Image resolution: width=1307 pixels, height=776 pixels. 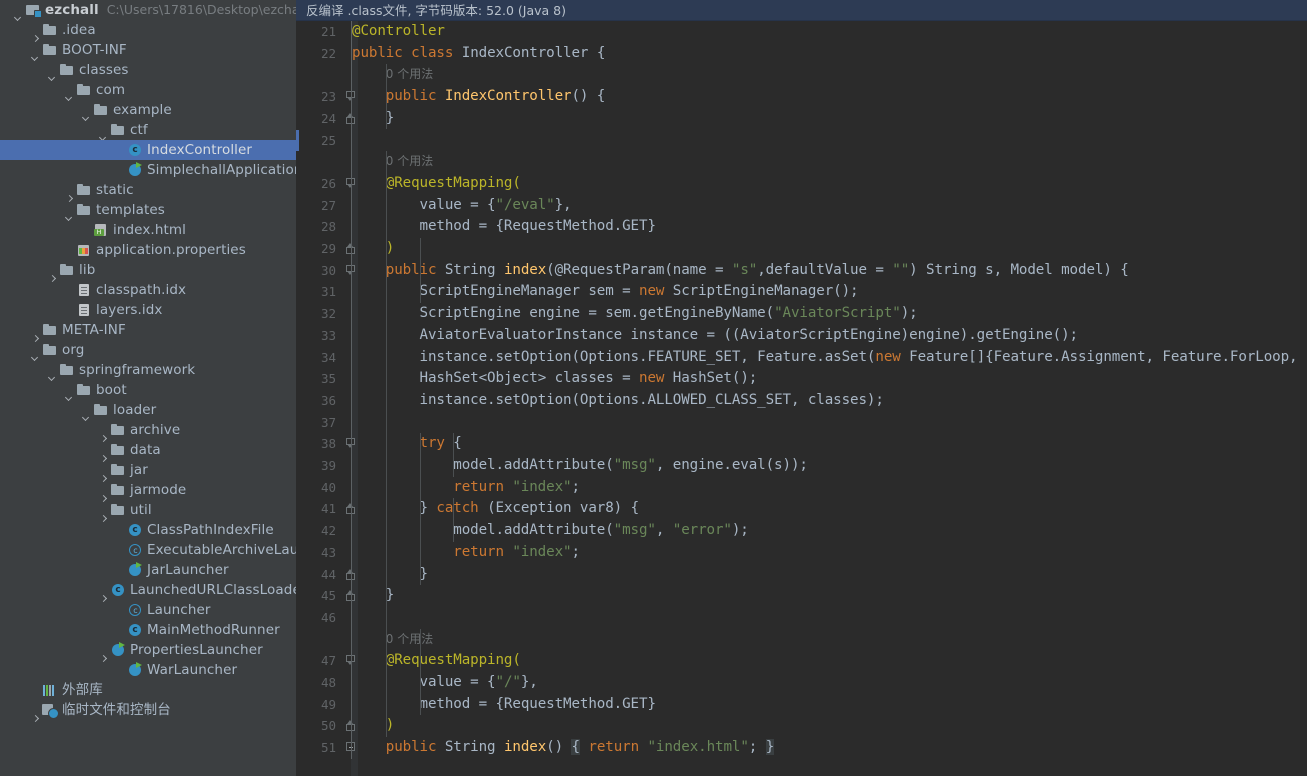 What do you see at coordinates (148, 250) in the screenshot?
I see `tree-row-application-properties: application.properties` at bounding box center [148, 250].